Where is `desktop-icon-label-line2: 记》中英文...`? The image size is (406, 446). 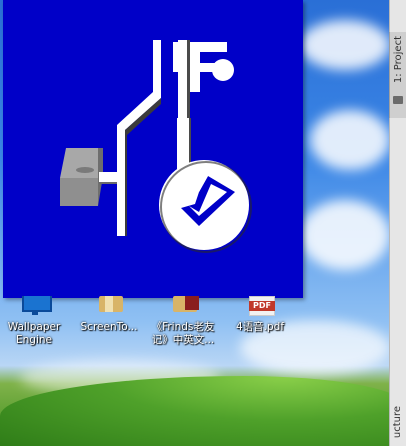 desktop-icon-label-line2: 记》中英文... is located at coordinates (183, 340).